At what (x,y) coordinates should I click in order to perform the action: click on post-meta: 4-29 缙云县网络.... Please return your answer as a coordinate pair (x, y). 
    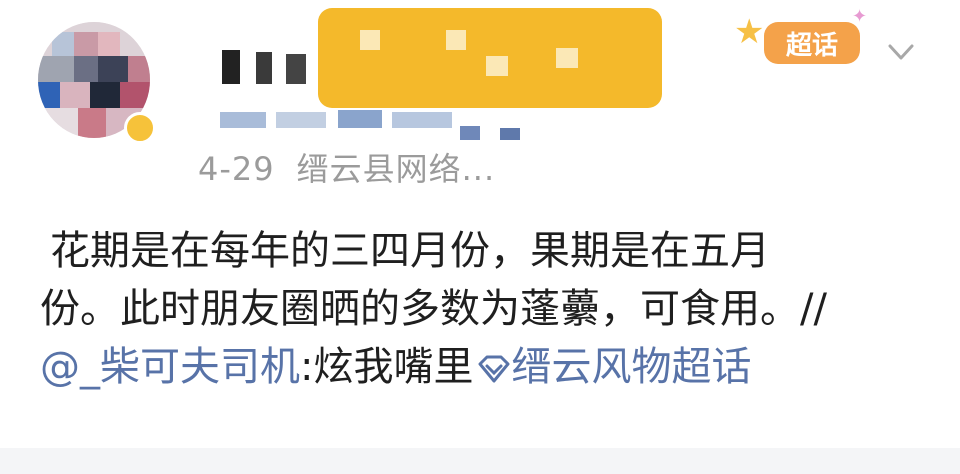
    Looking at the image, I should click on (357, 167).